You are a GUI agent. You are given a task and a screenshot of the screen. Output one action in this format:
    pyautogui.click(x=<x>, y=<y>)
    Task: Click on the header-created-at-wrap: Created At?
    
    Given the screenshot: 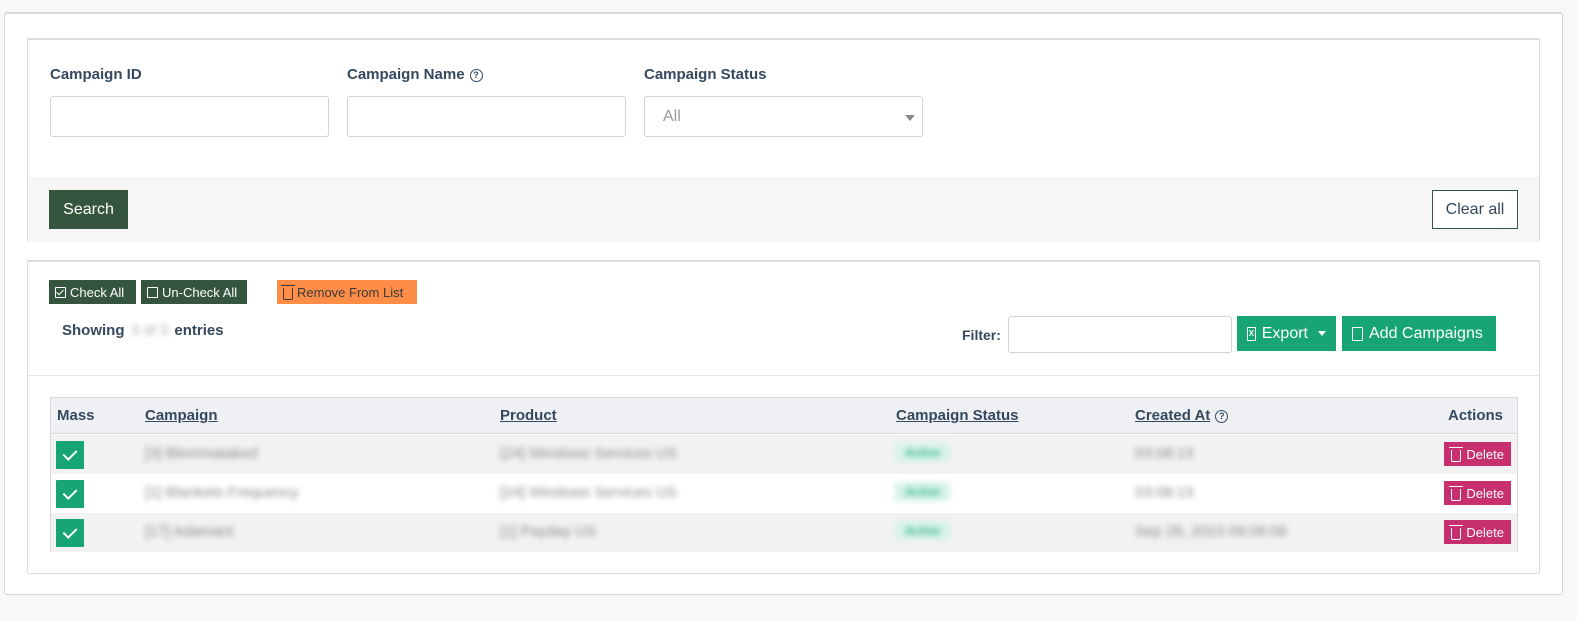 What is the action you would take?
    pyautogui.click(x=1182, y=415)
    